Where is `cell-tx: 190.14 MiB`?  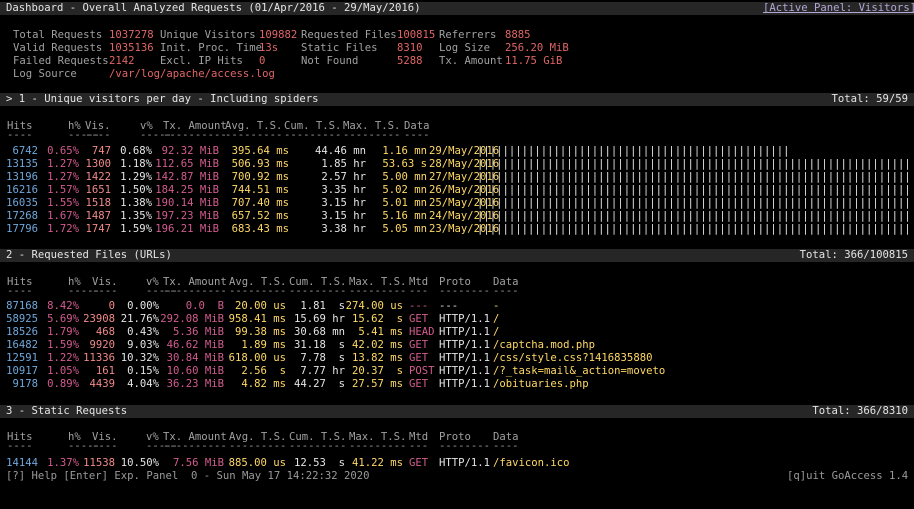
cell-tx: 190.14 MiB is located at coordinates (187, 203).